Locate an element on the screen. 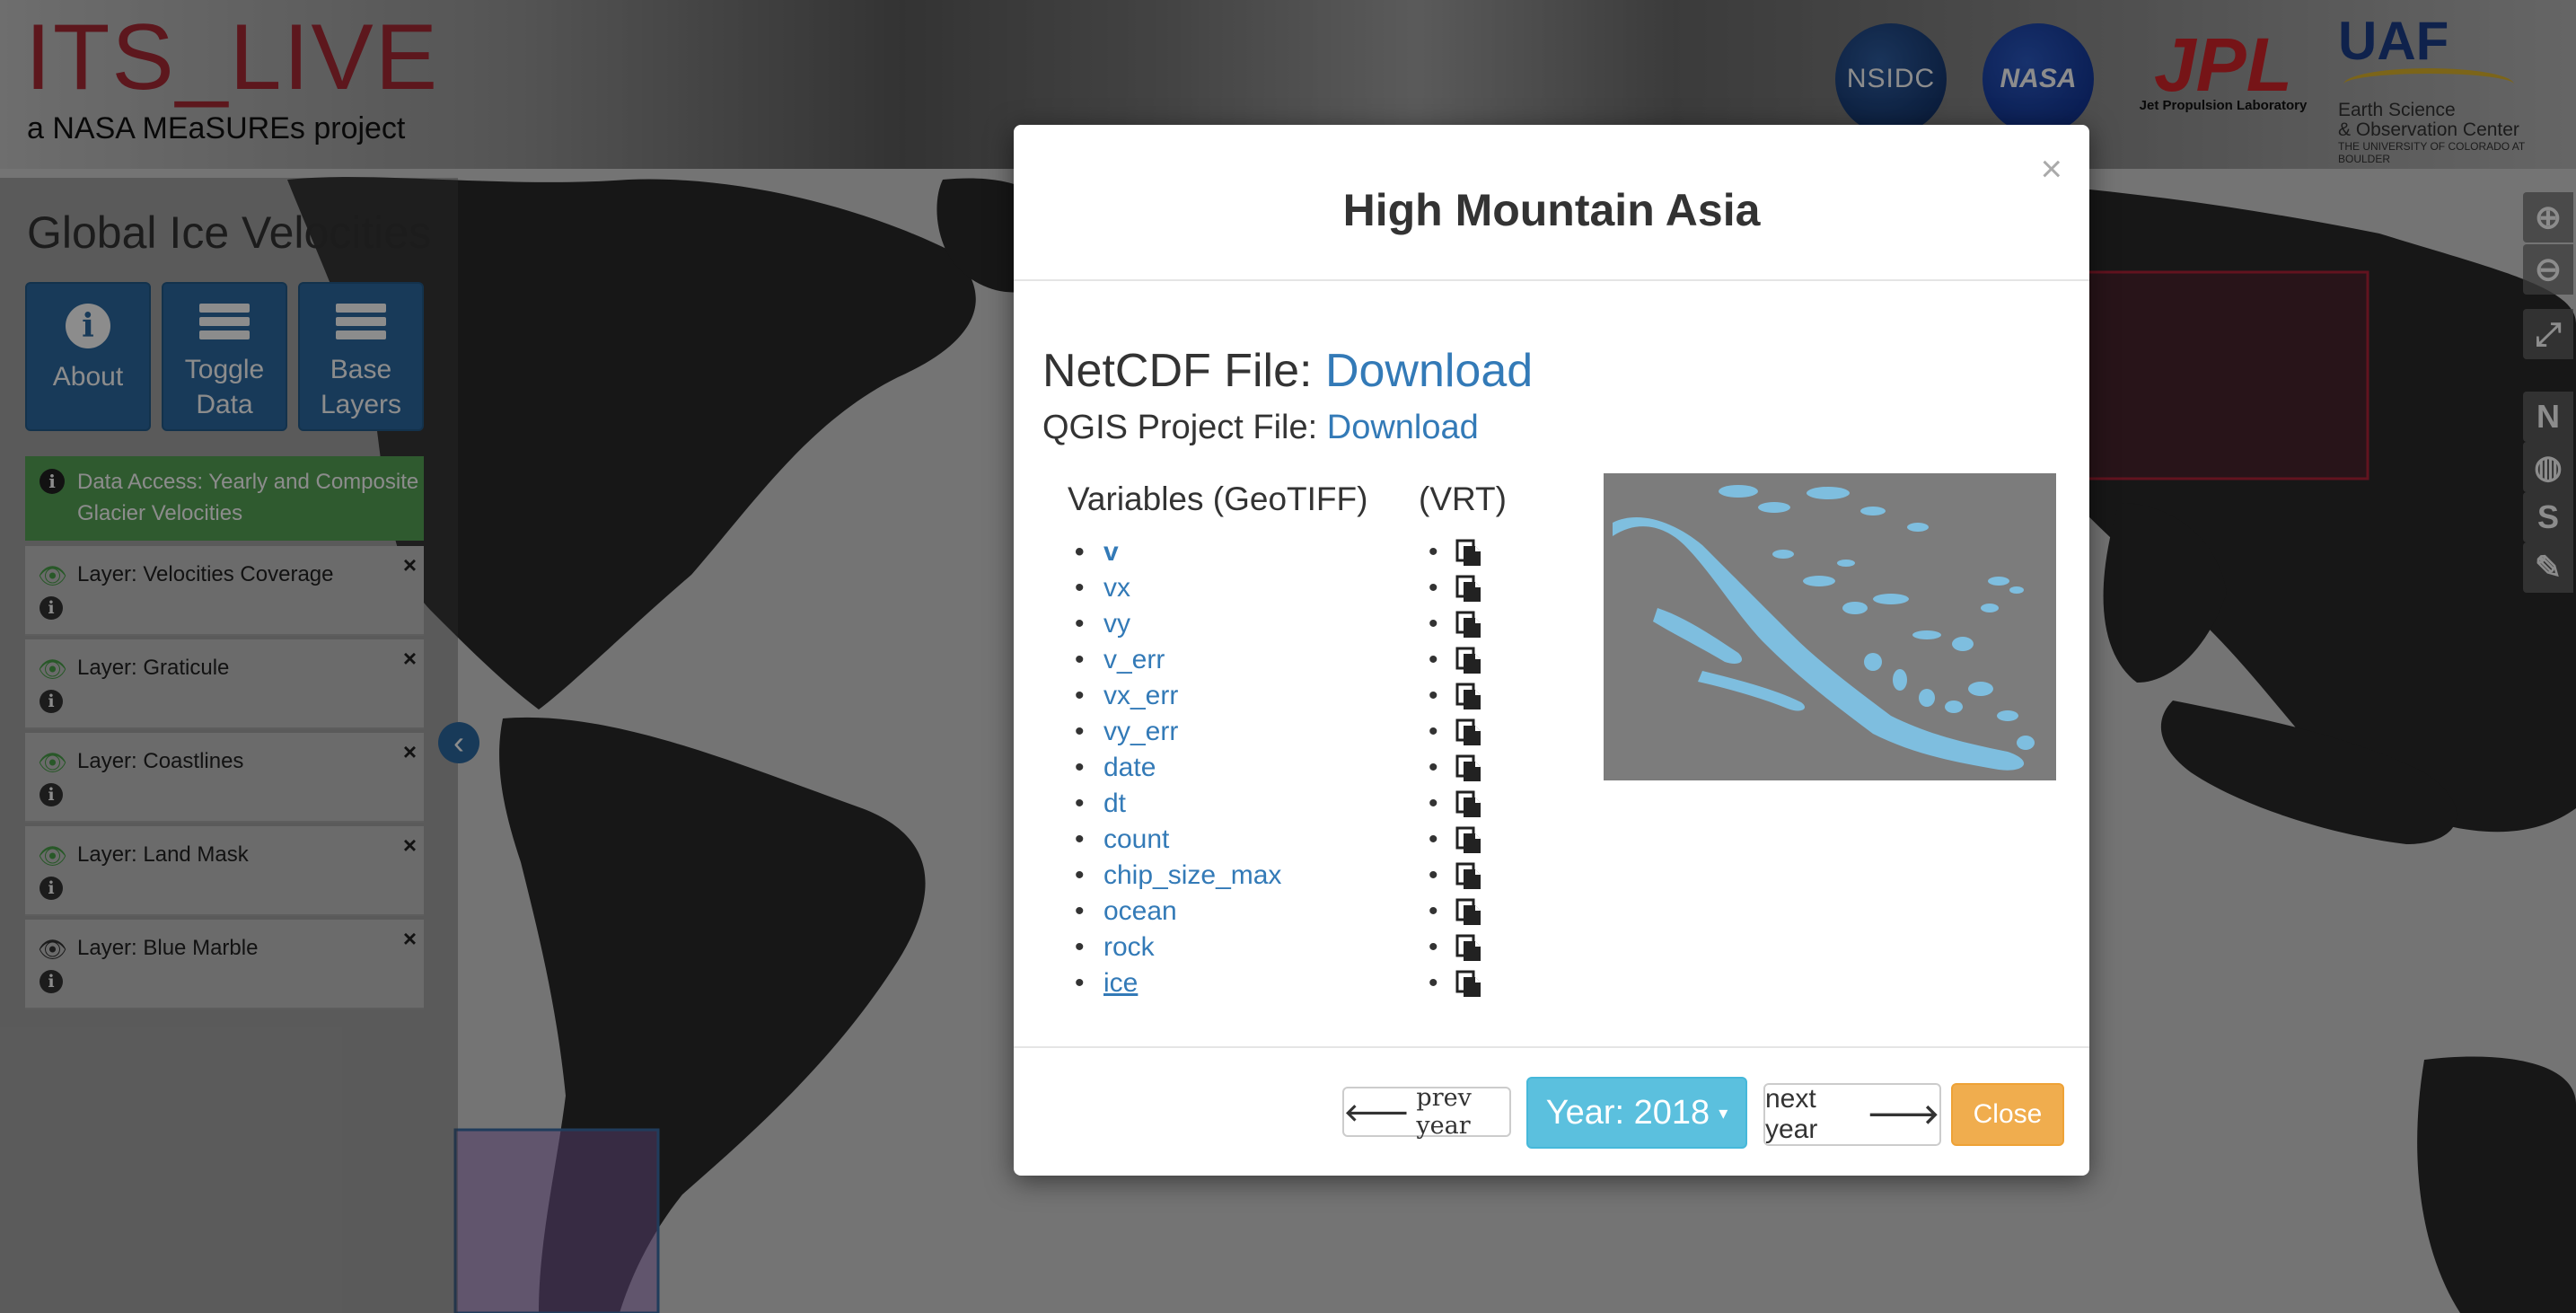 Image resolution: width=2576 pixels, height=1313 pixels. arrow-left-icon: 🡐 is located at coordinates (1377, 1112).